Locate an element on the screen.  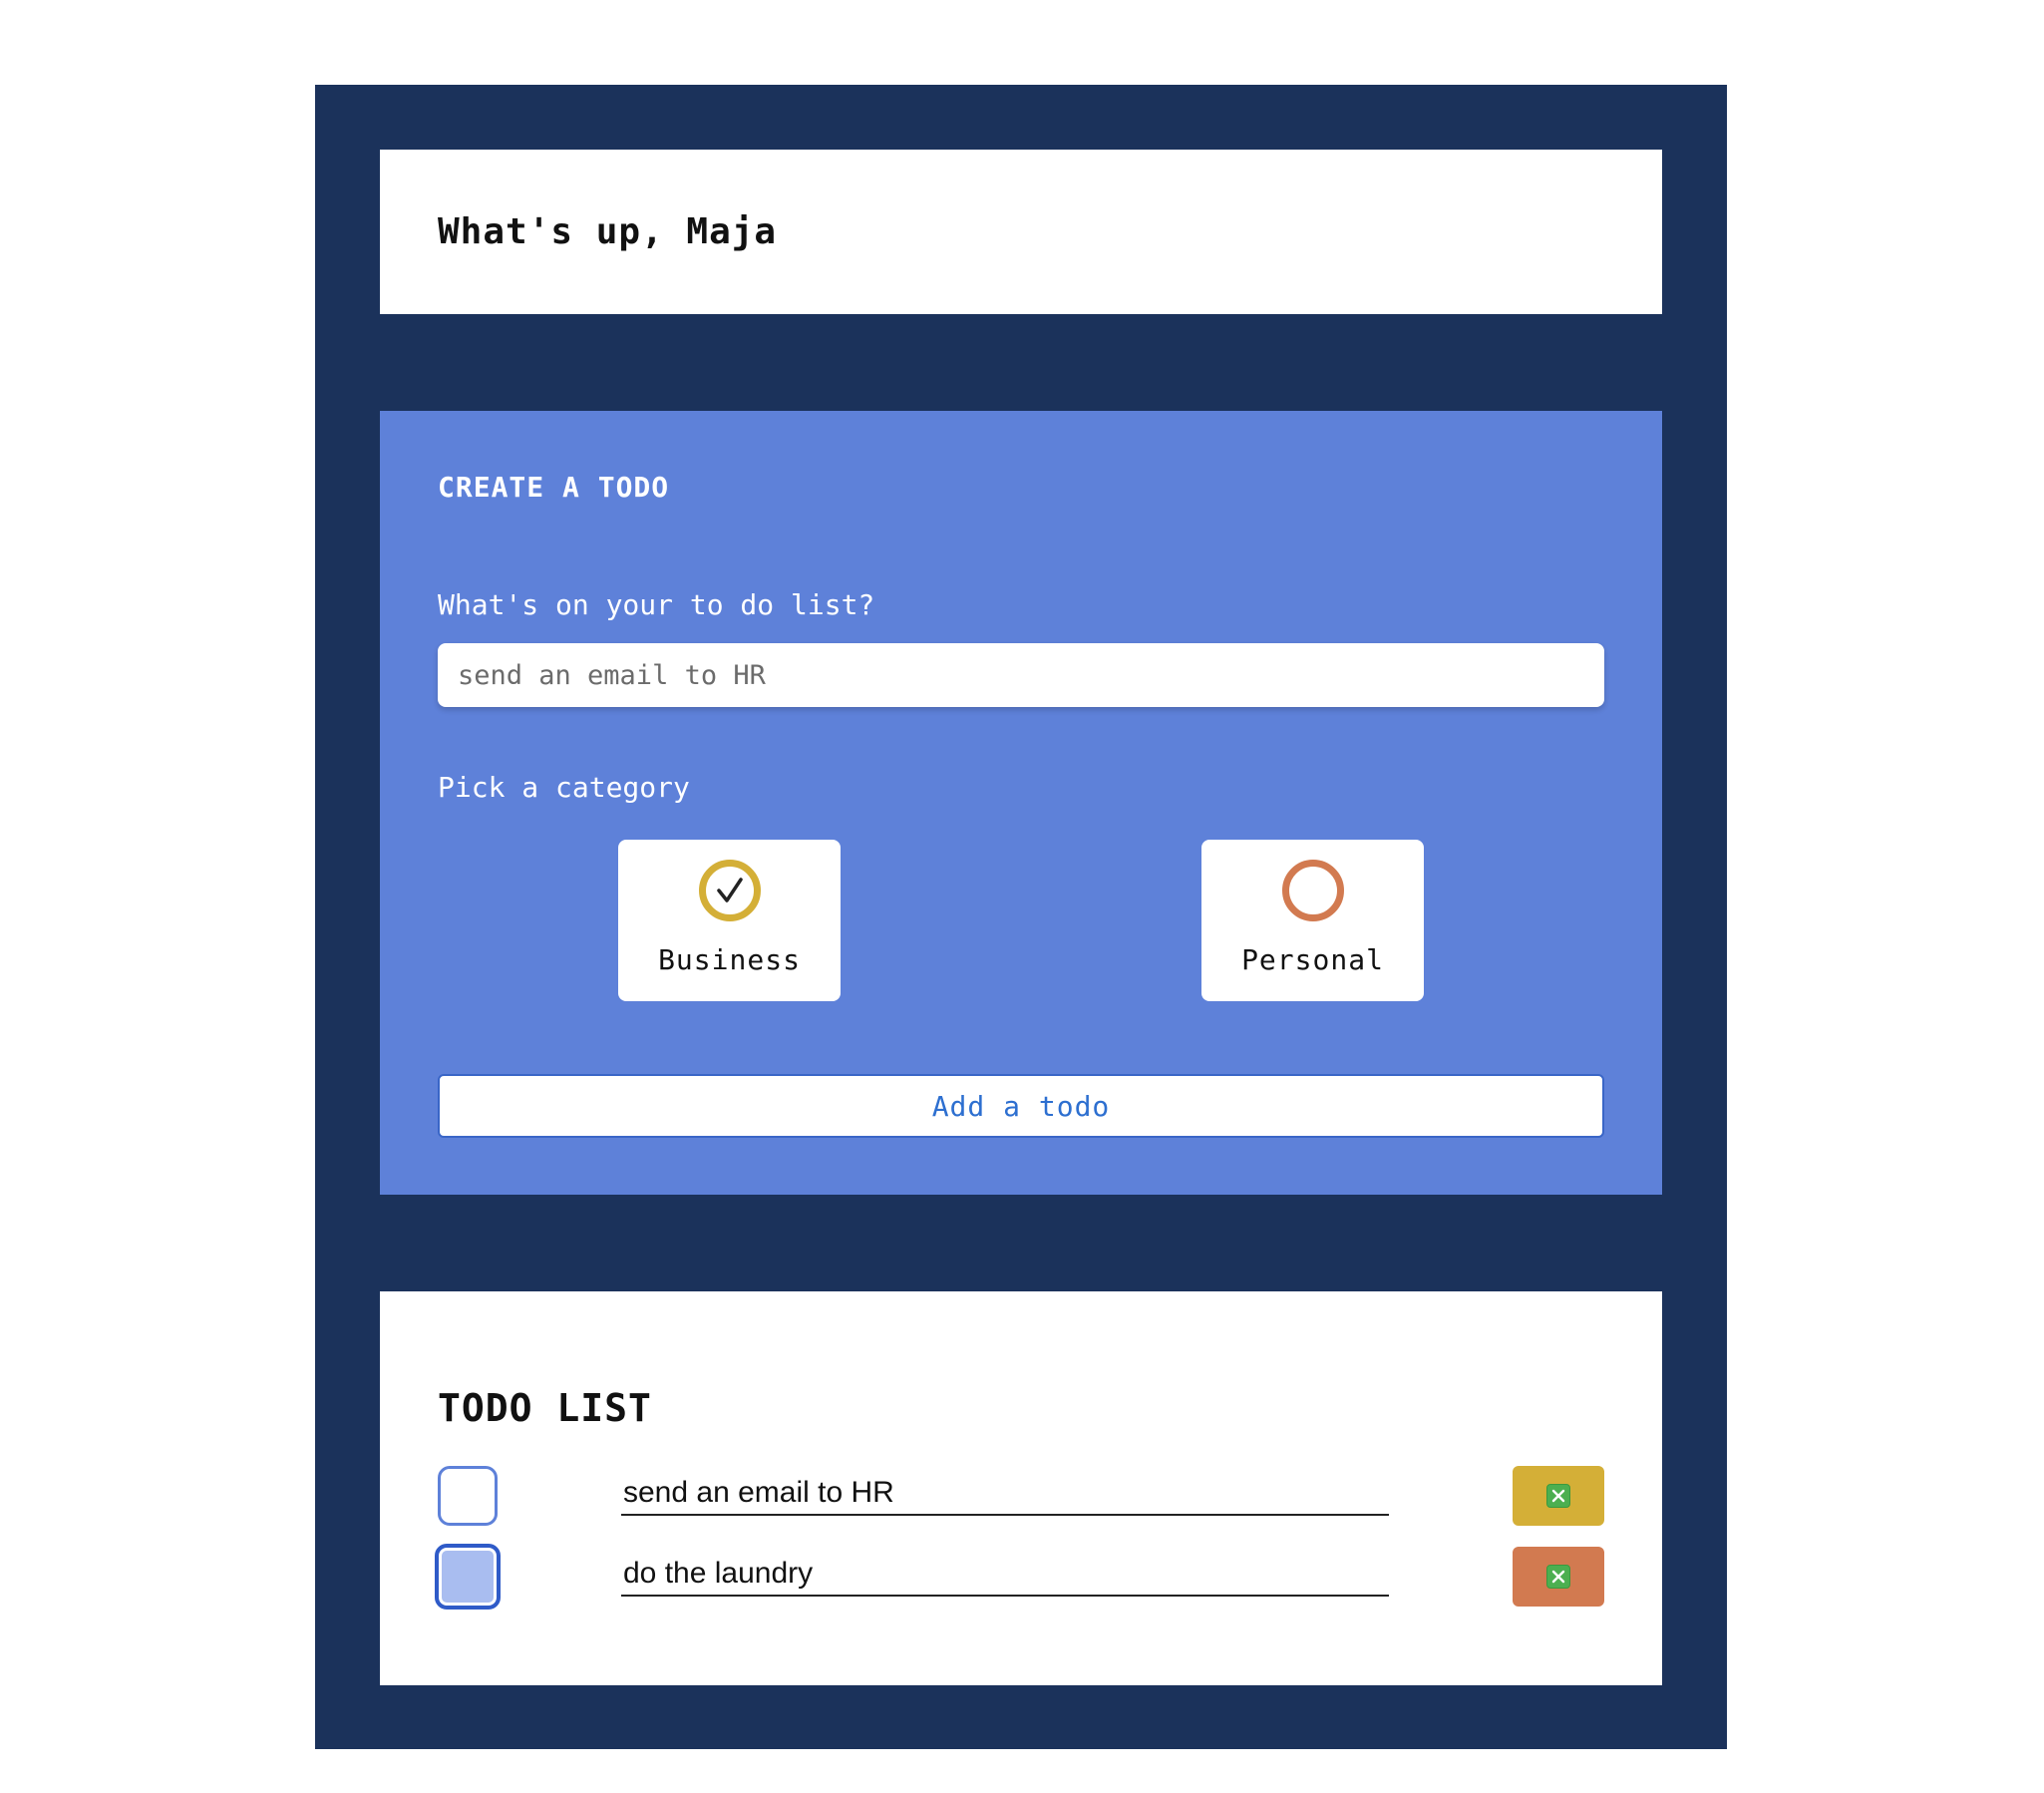
checkmark-icon is located at coordinates (729, 890).